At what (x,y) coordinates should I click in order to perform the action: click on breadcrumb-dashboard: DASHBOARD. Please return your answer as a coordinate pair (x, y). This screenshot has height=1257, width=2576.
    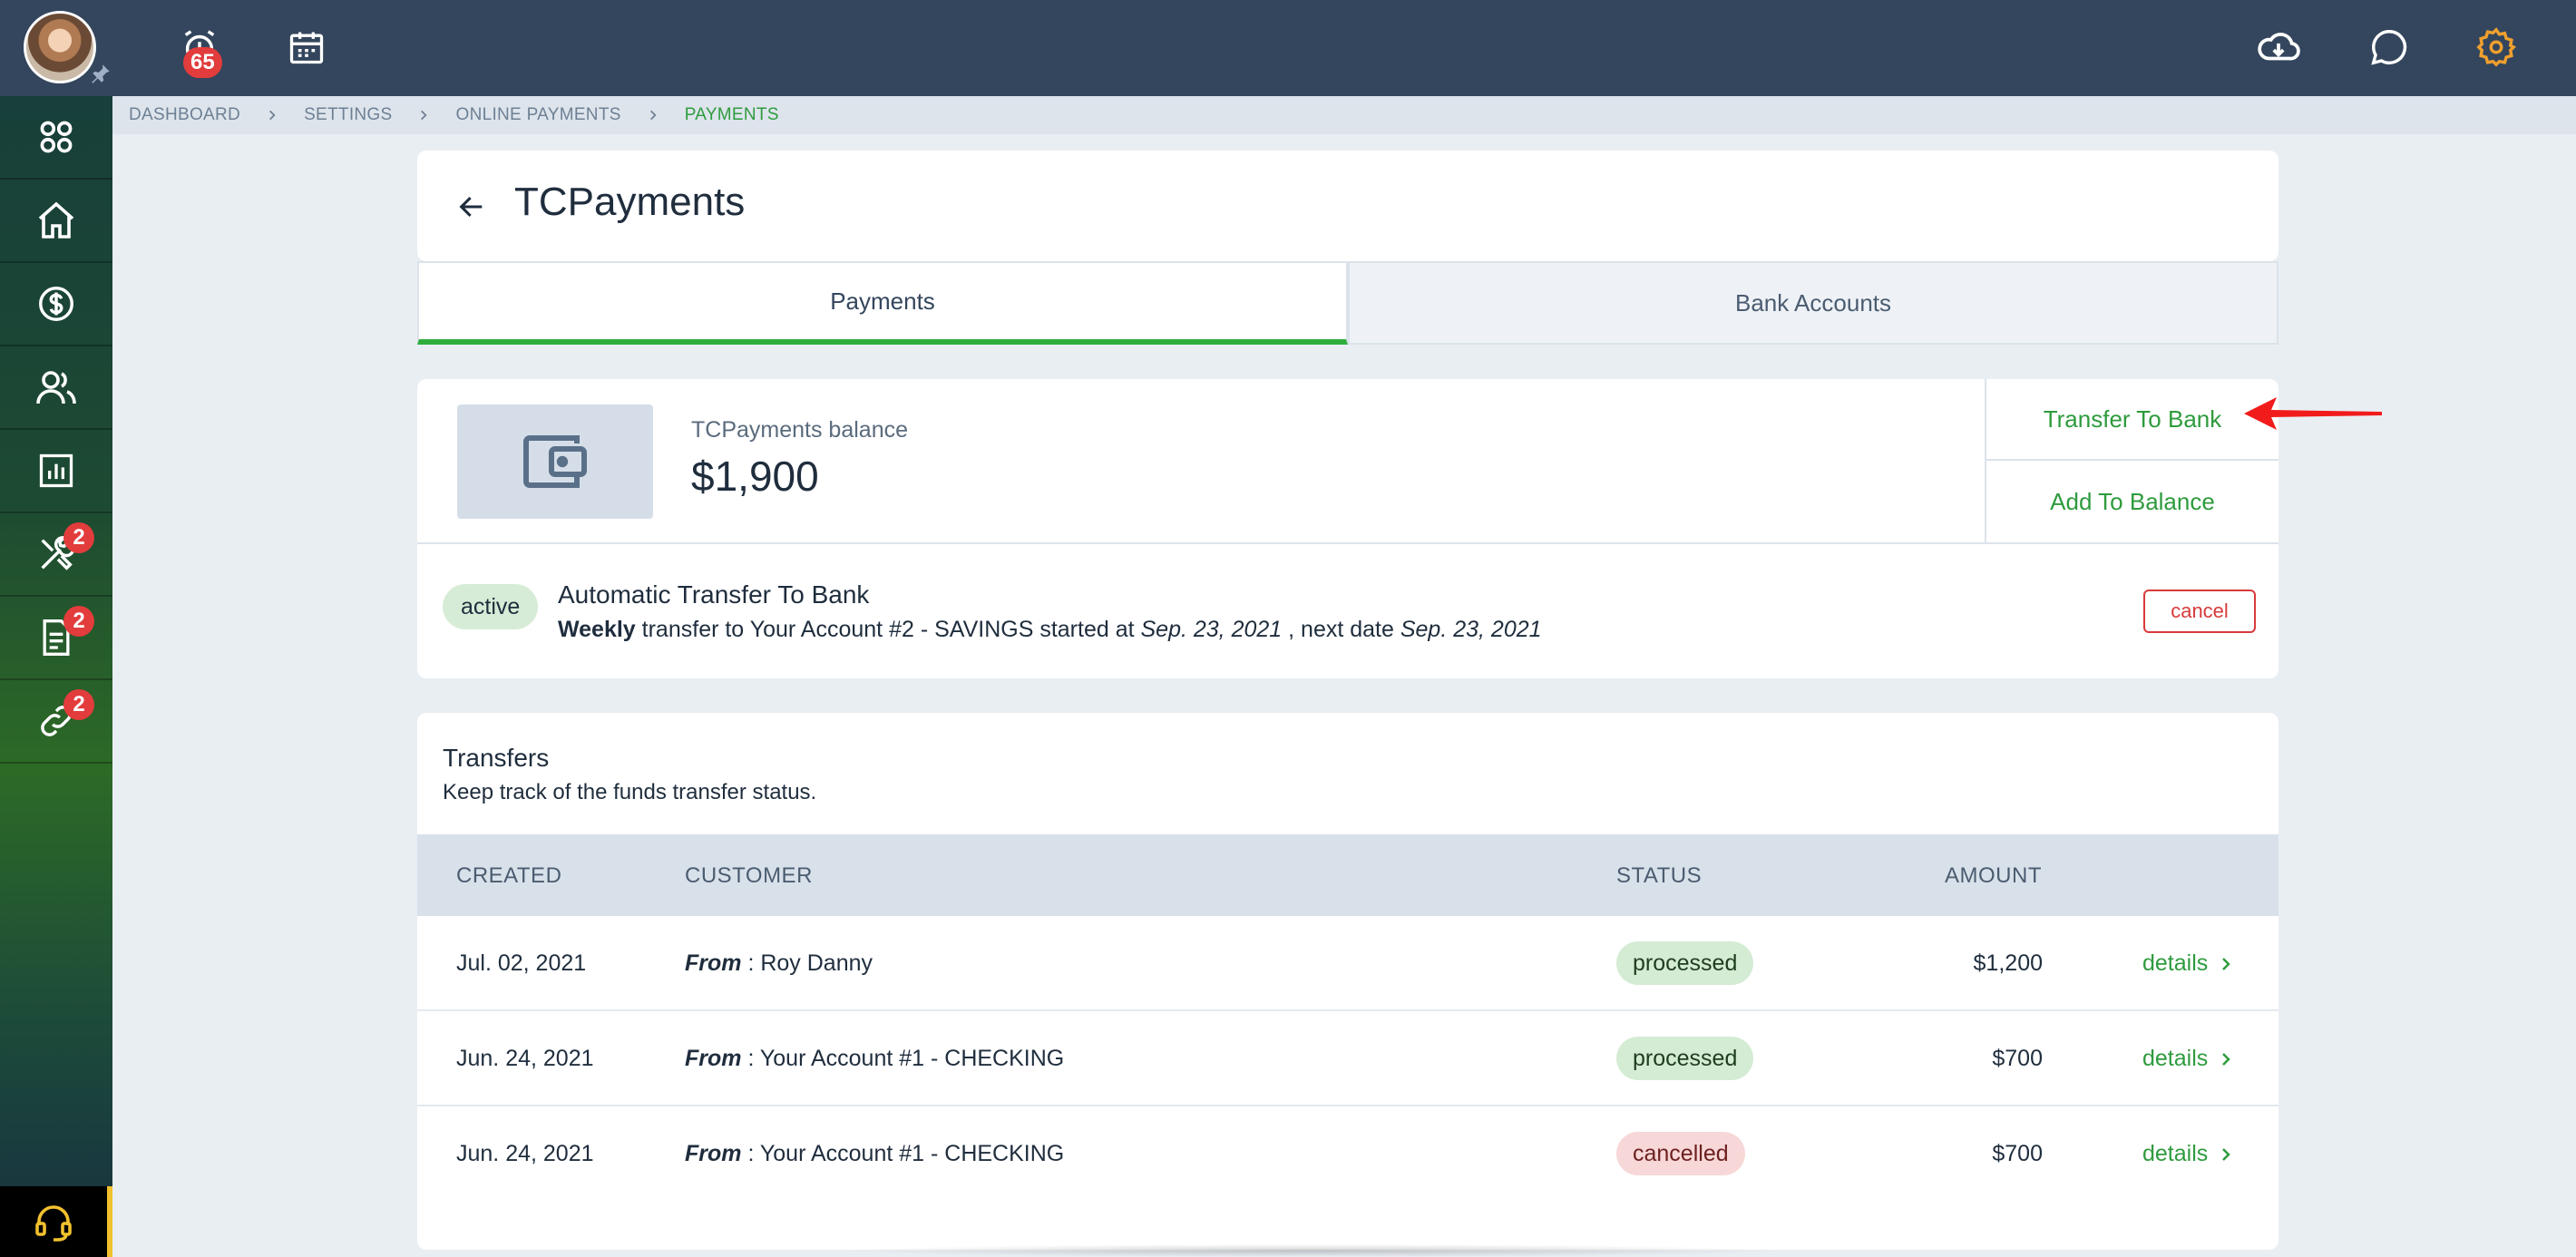
    Looking at the image, I should click on (184, 115).